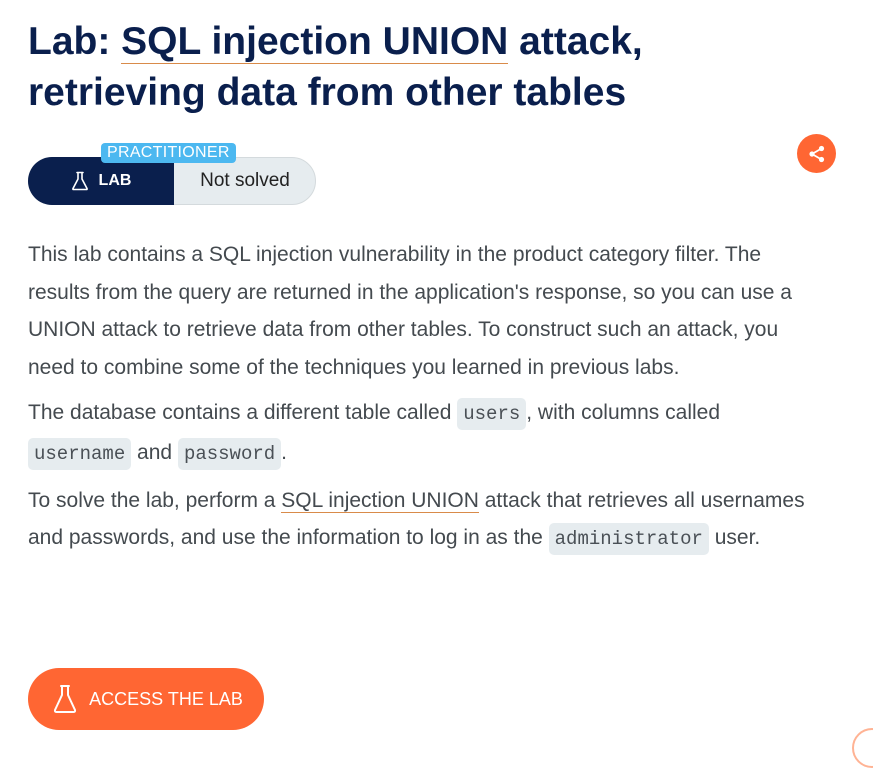 The width and height of the screenshot is (873, 768). What do you see at coordinates (284, 452) in the screenshot?
I see `text-fragment: .` at bounding box center [284, 452].